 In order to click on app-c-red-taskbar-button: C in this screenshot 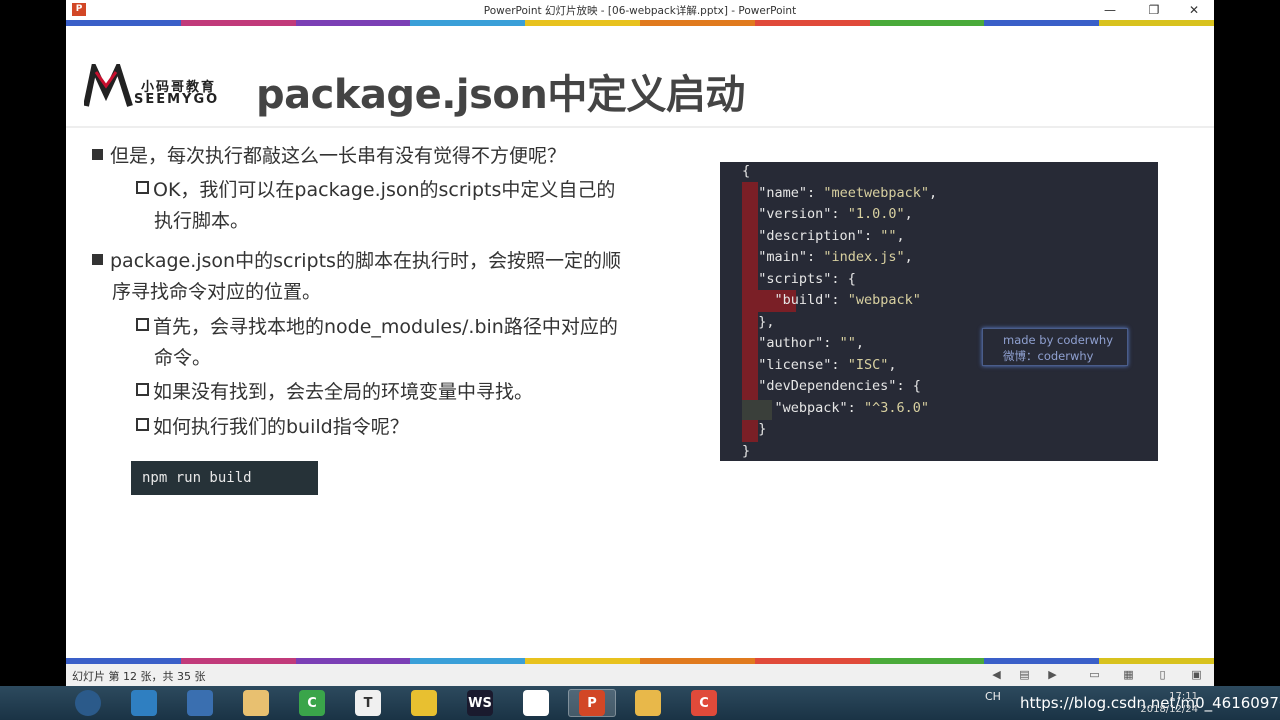, I will do `click(704, 703)`.